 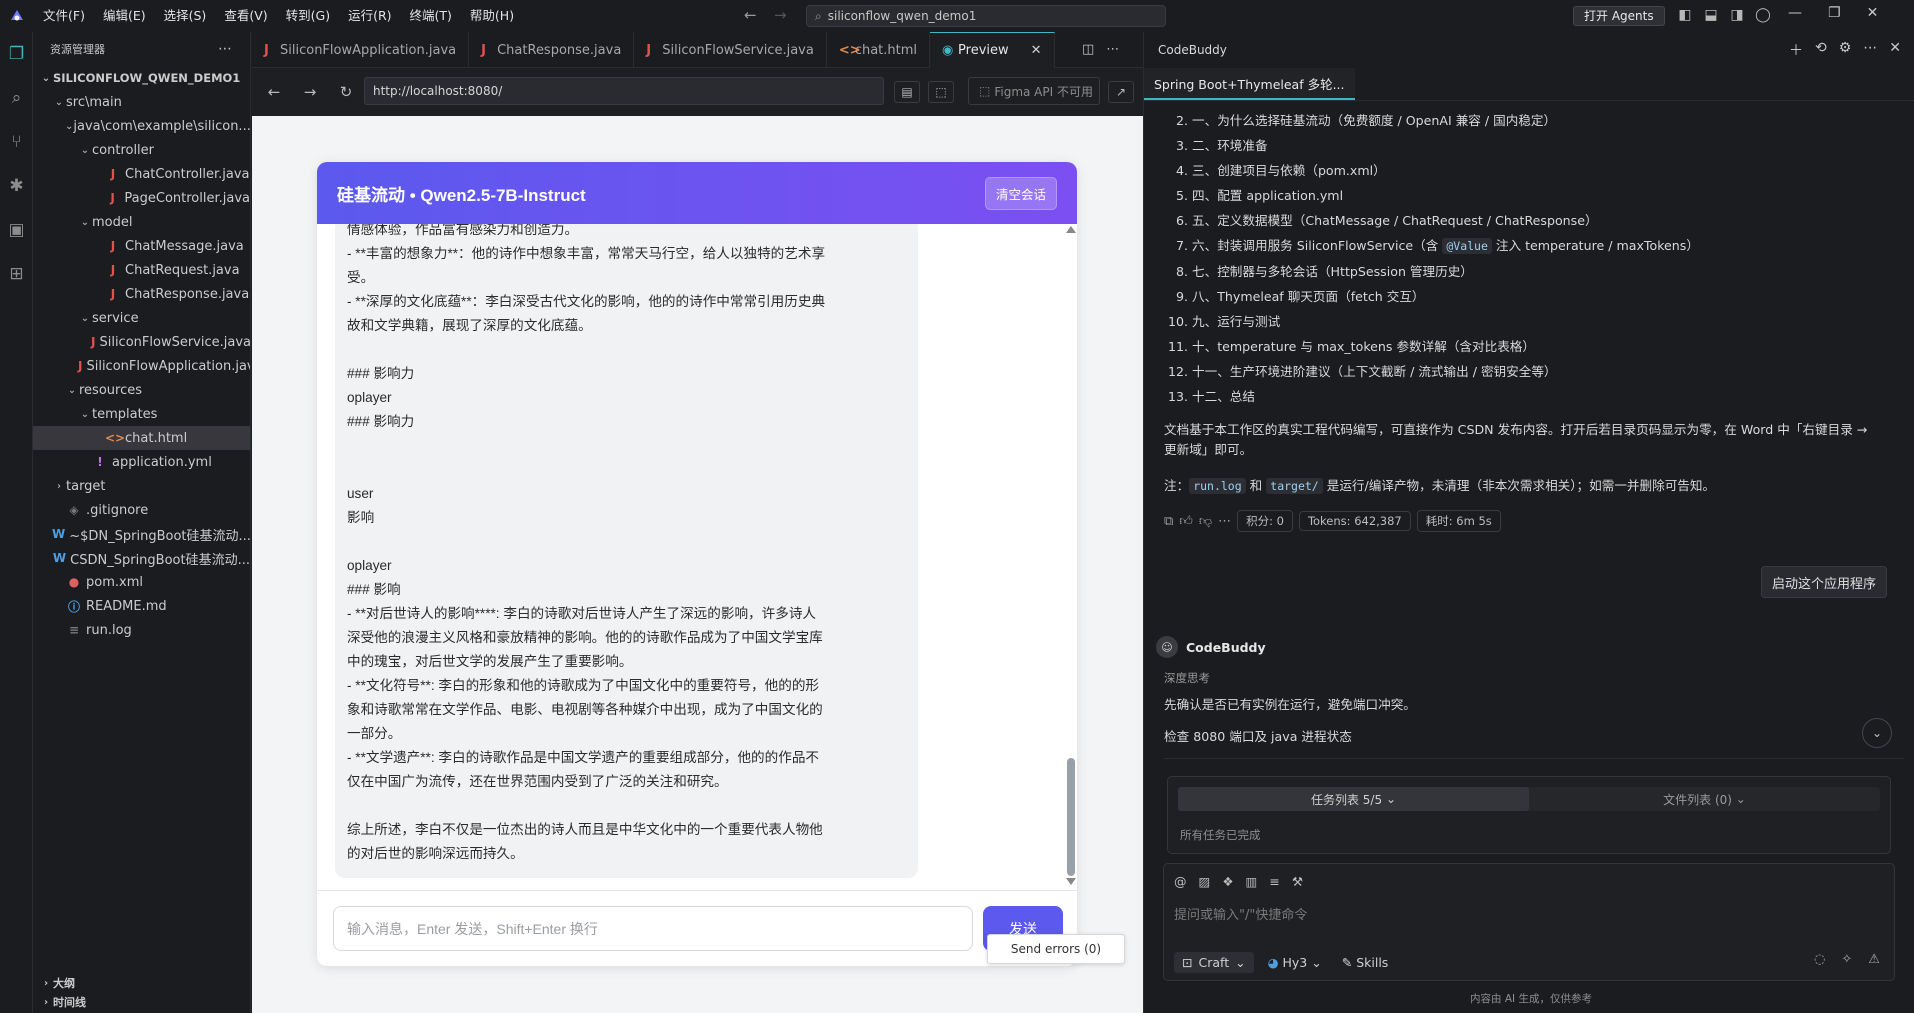 I want to click on maximize-icon: ❐, so click(x=1834, y=13).